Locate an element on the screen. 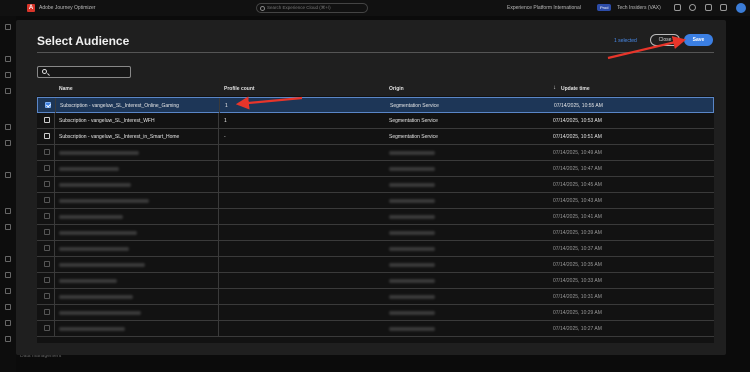 This screenshot has width=750, height=372. org-name: Experience Platform International is located at coordinates (544, 8).